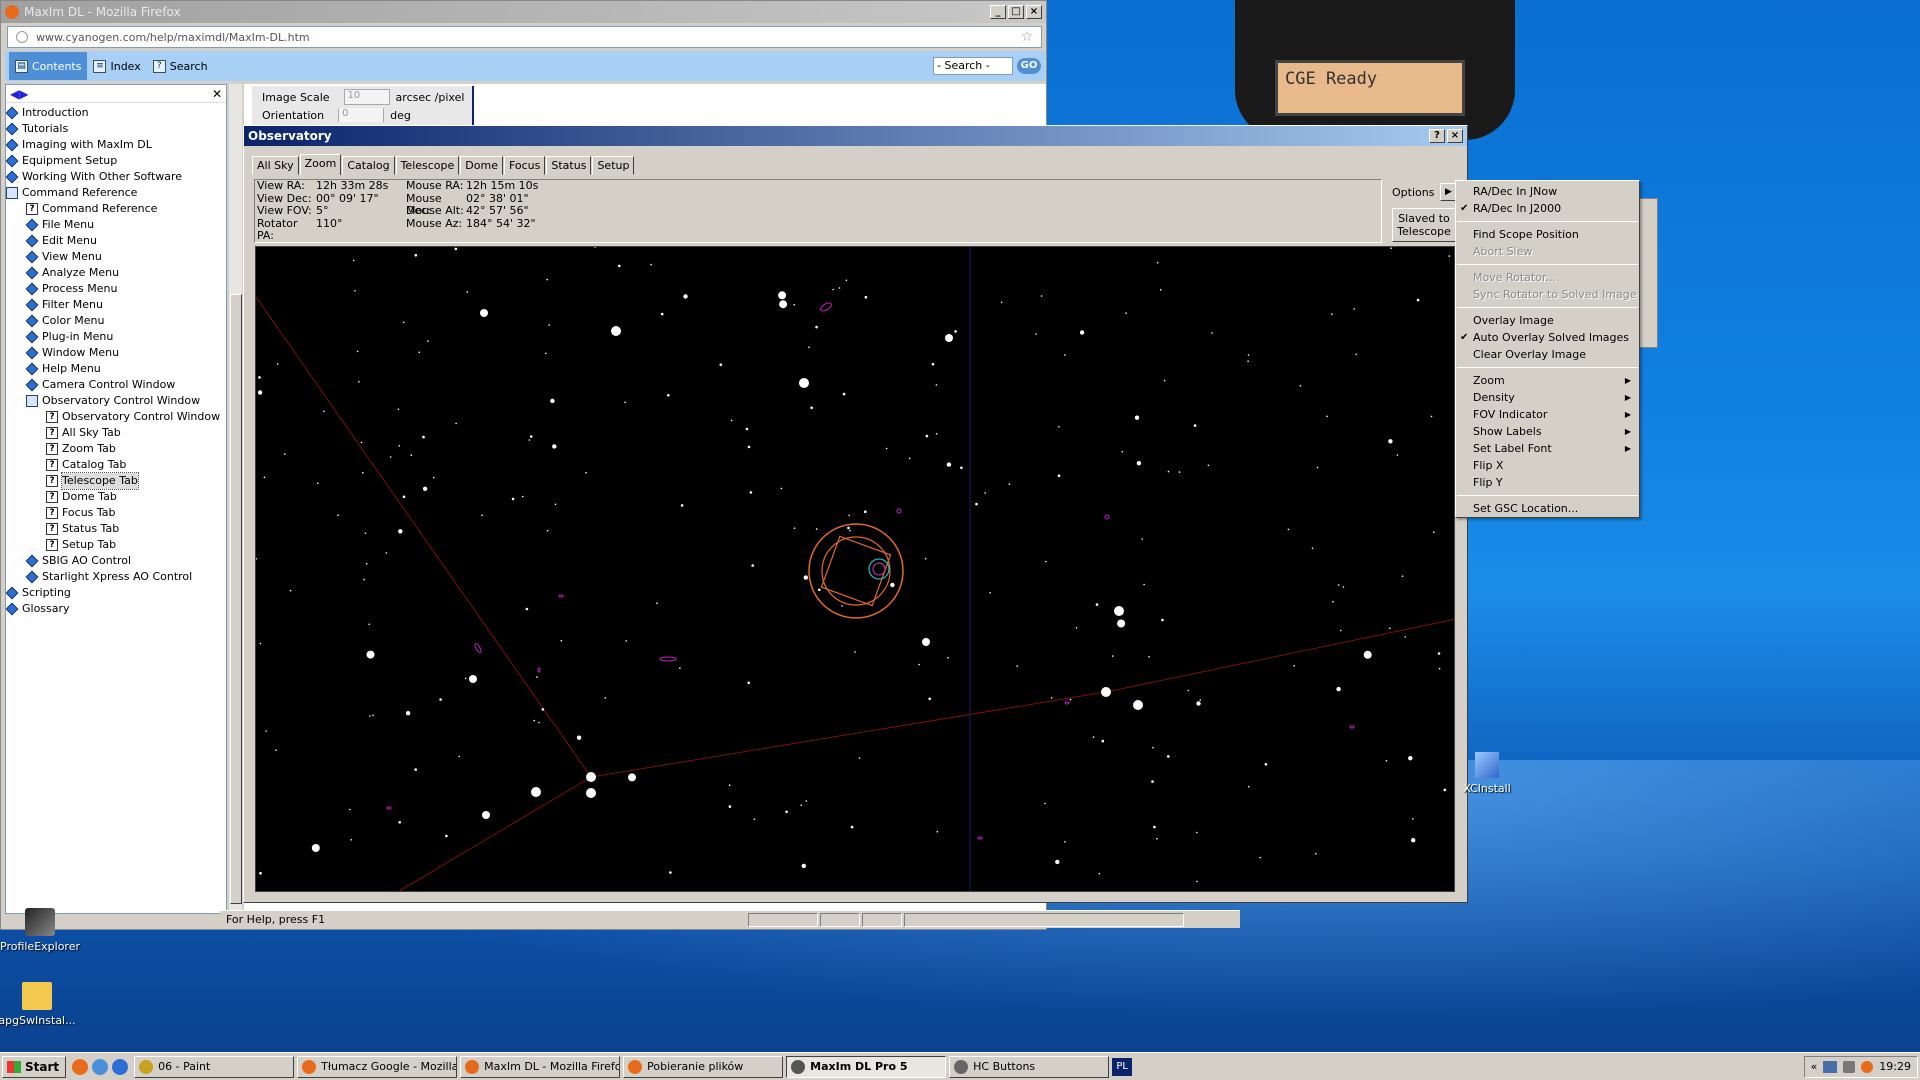  What do you see at coordinates (1547, 208) in the screenshot?
I see `menu-item-ra-dec-in-j2000: ✔ RA/Dec In J2000` at bounding box center [1547, 208].